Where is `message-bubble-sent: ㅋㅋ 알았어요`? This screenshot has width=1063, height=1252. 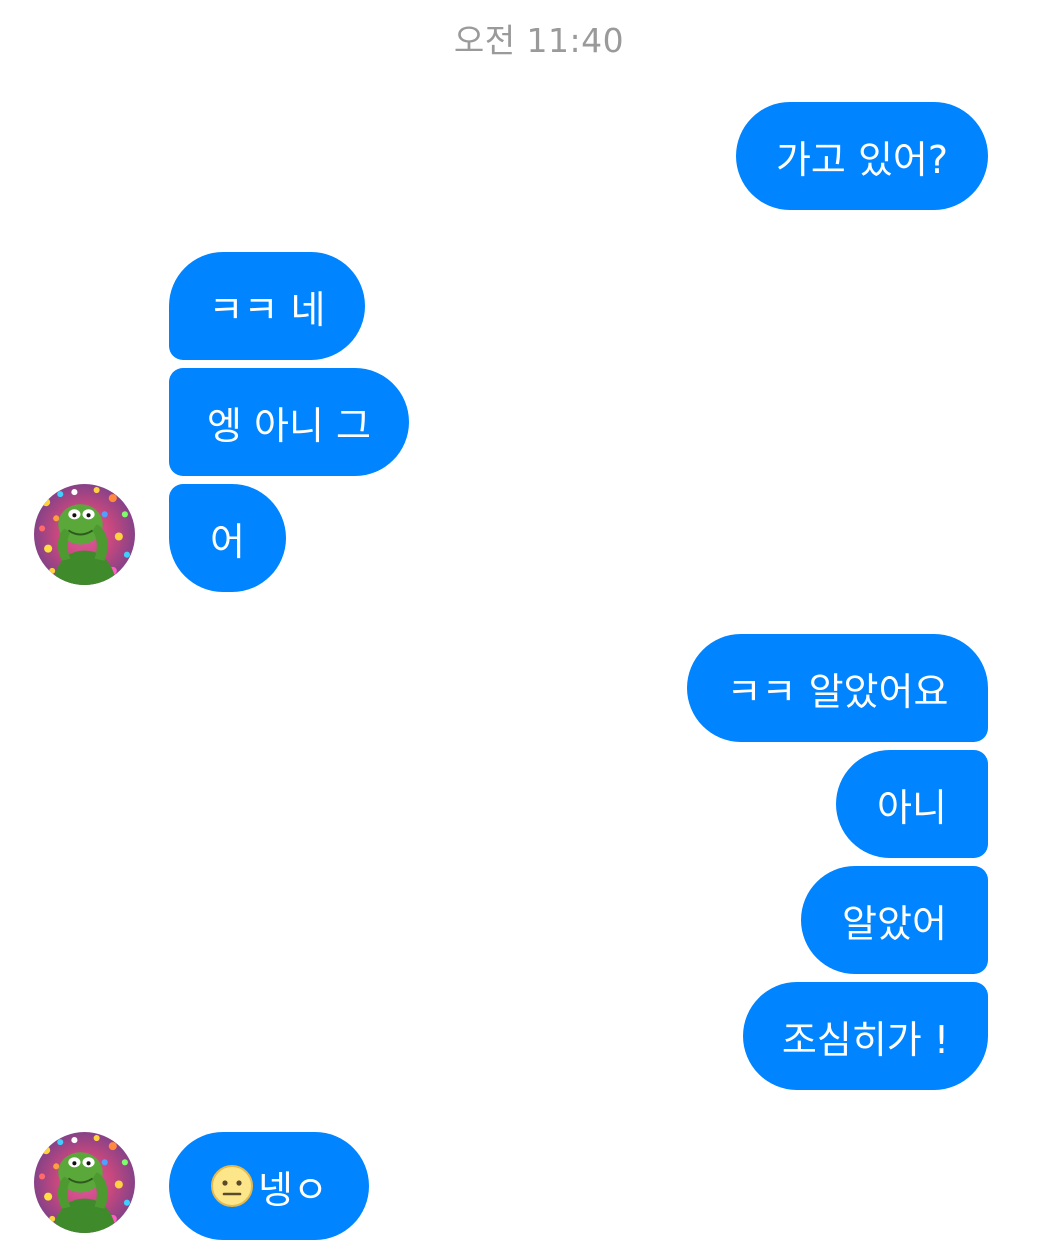 message-bubble-sent: ㅋㅋ 알았어요 is located at coordinates (837, 688).